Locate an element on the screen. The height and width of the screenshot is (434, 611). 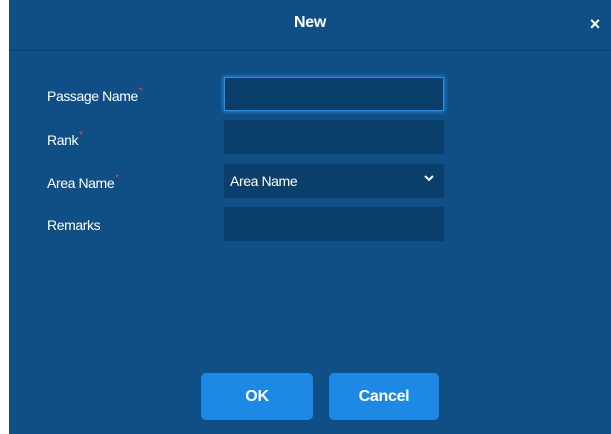
cancel-button: Cancel is located at coordinates (384, 396).